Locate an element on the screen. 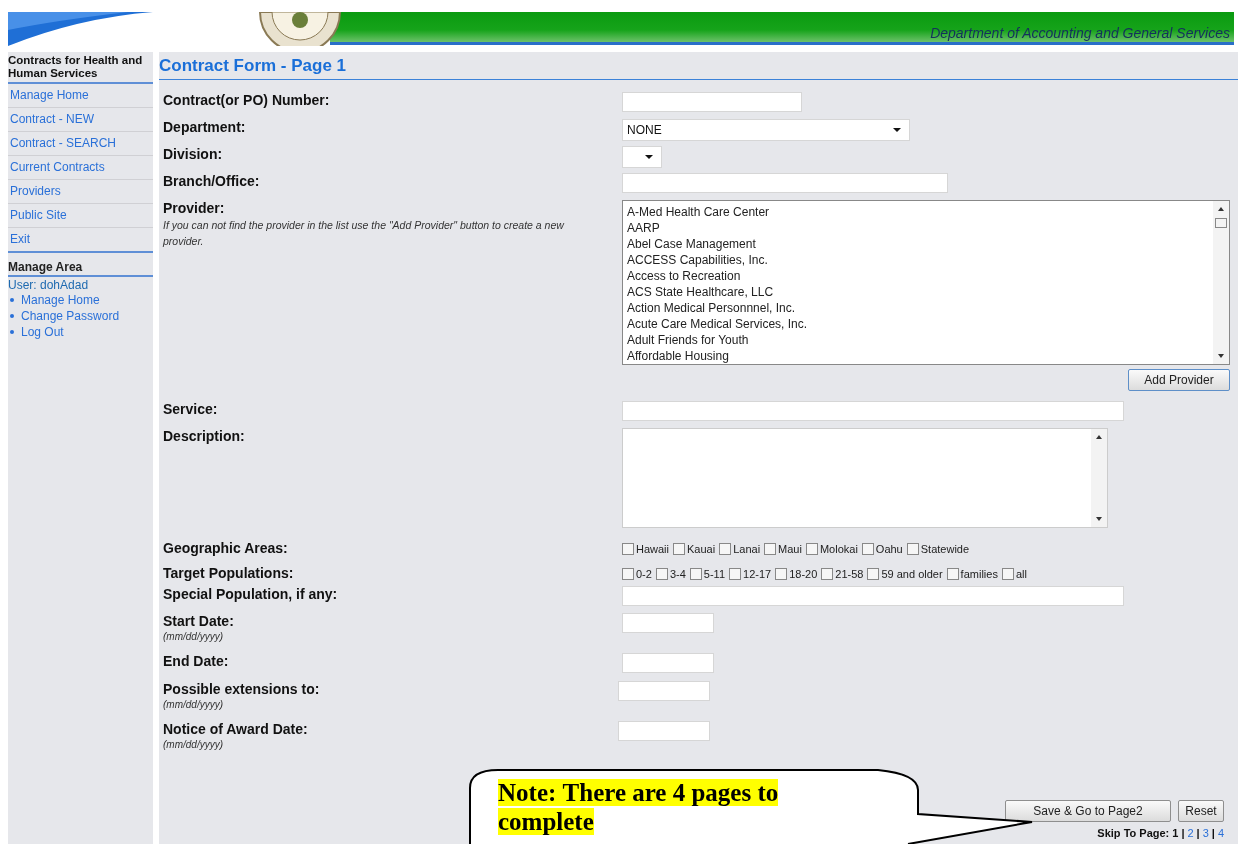  sidebar-link: Current Contracts is located at coordinates (80, 168).